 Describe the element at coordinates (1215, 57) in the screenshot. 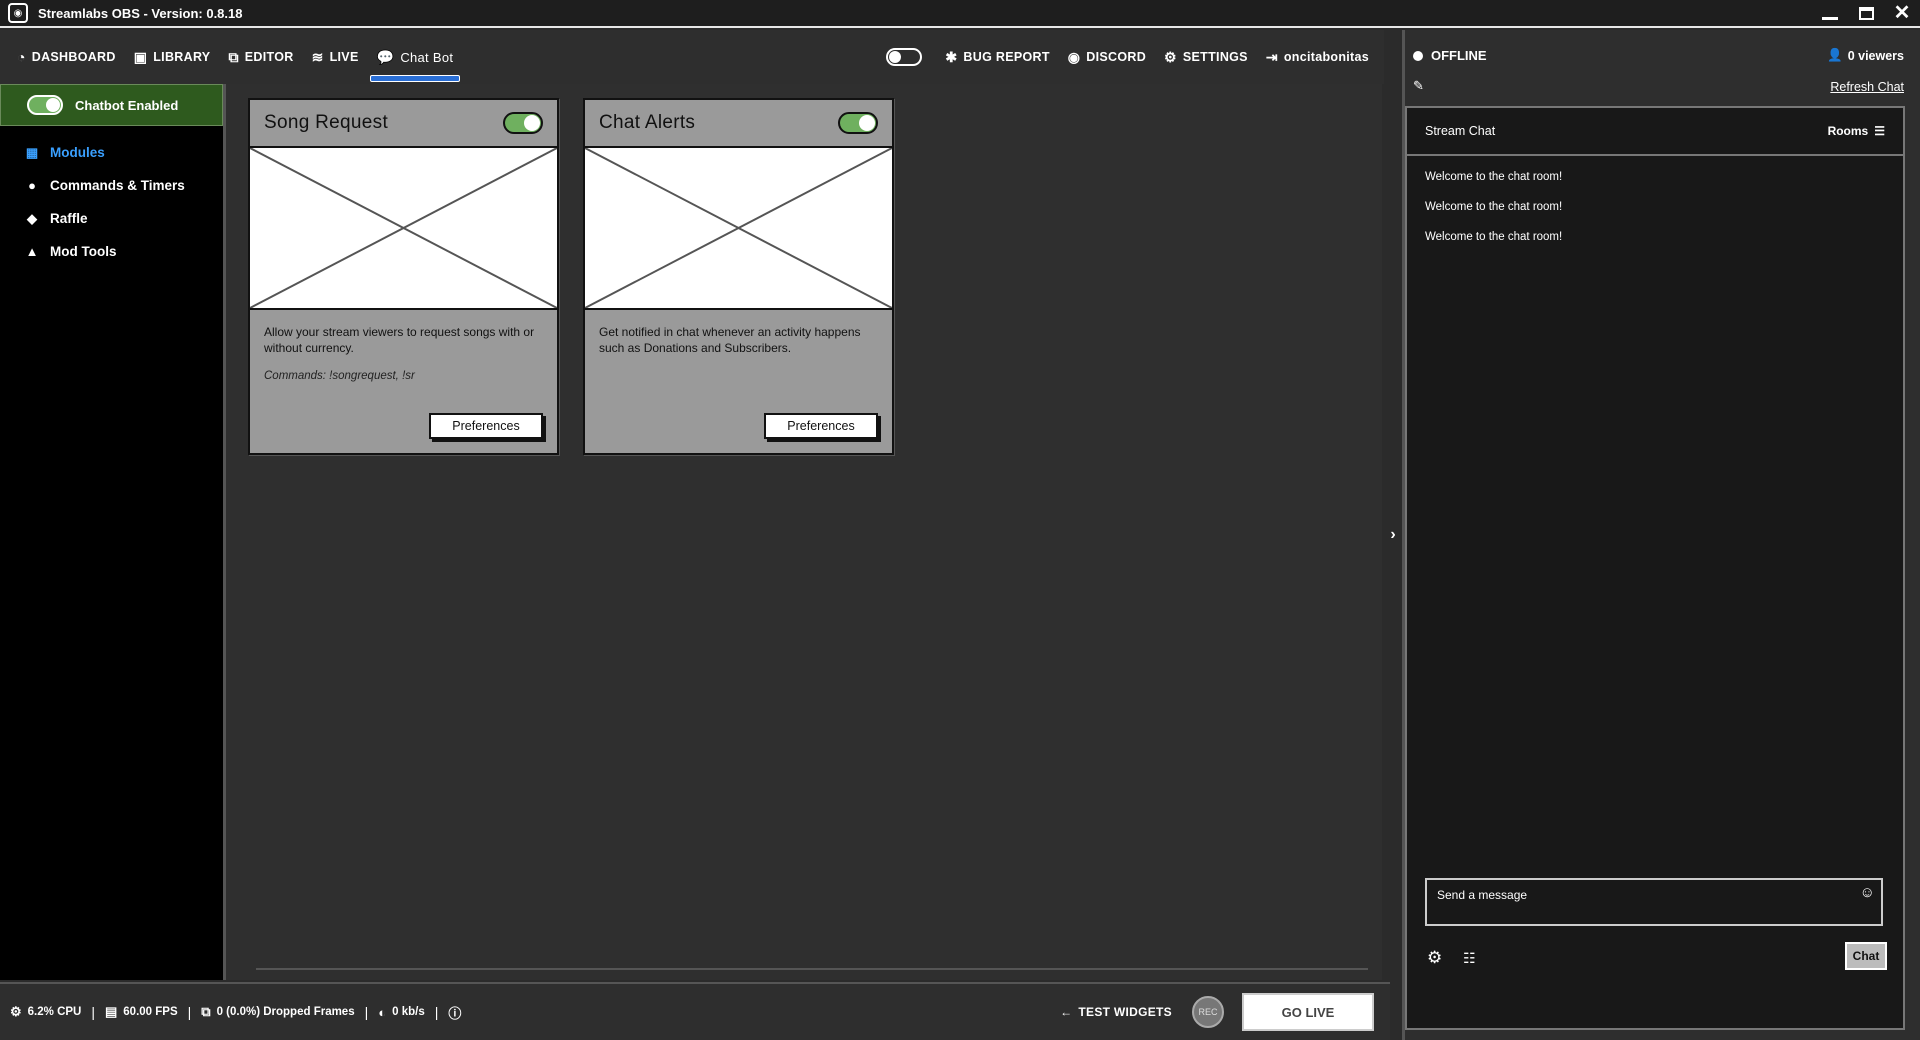

I see `nav-label: SETTINGS` at that location.